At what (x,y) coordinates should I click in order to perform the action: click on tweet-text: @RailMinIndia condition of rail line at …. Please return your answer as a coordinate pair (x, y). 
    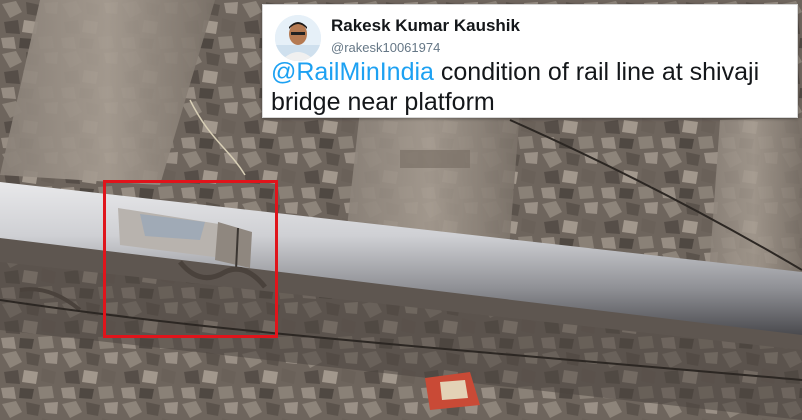
    Looking at the image, I should click on (533, 87).